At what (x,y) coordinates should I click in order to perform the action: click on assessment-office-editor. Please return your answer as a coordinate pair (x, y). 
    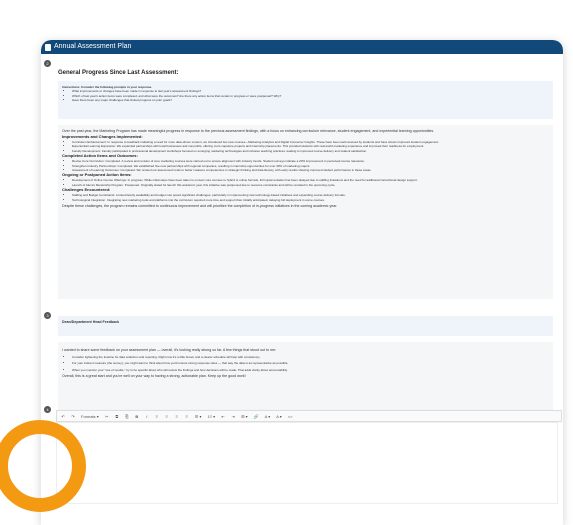
    Looking at the image, I should click on (307, 463).